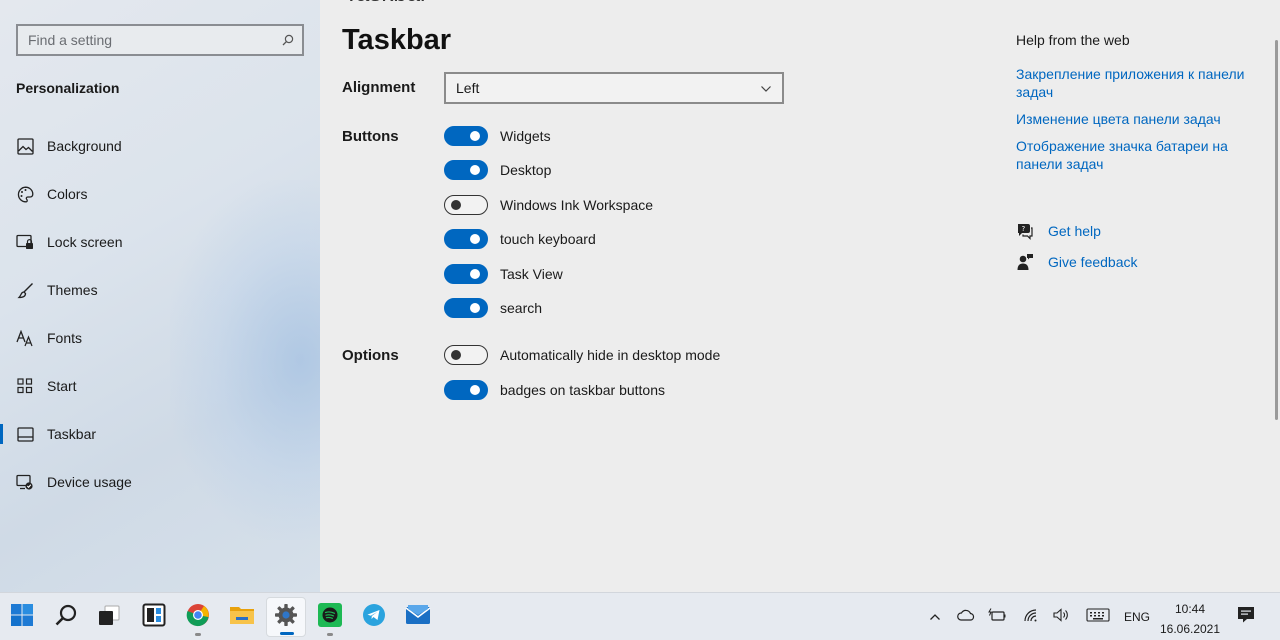  Describe the element at coordinates (370, 136) in the screenshot. I see `buttons-label: Buttons` at that location.